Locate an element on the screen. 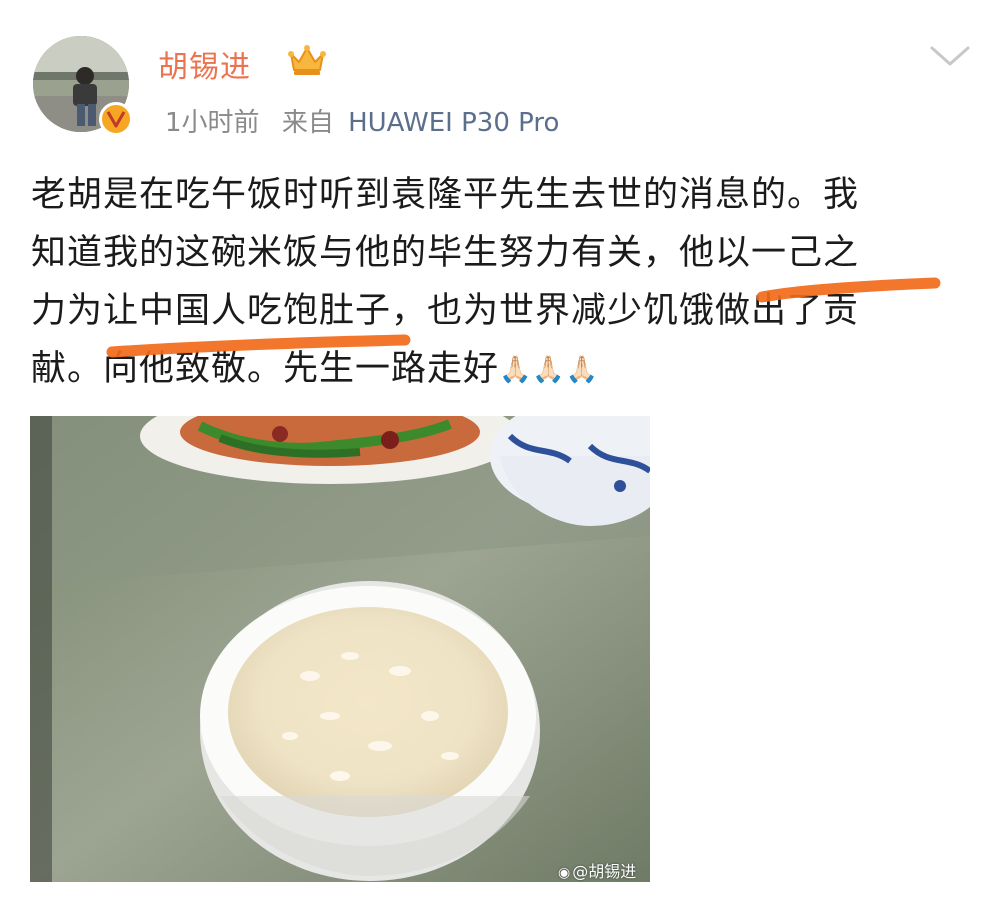 This screenshot has height=911, width=996. post-text-line: 老胡是在吃午饭时听到袁隆平先生去世的消息的。我 is located at coordinates (445, 195).